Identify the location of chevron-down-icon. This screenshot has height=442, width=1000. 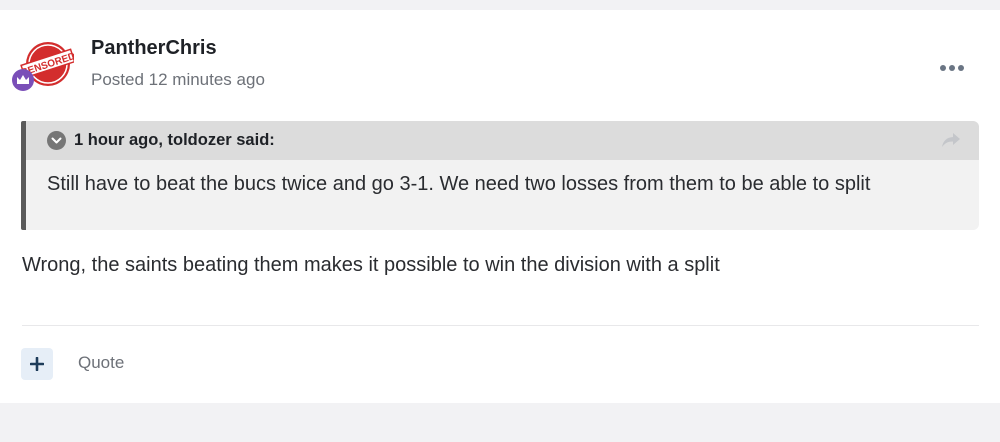
(56, 140).